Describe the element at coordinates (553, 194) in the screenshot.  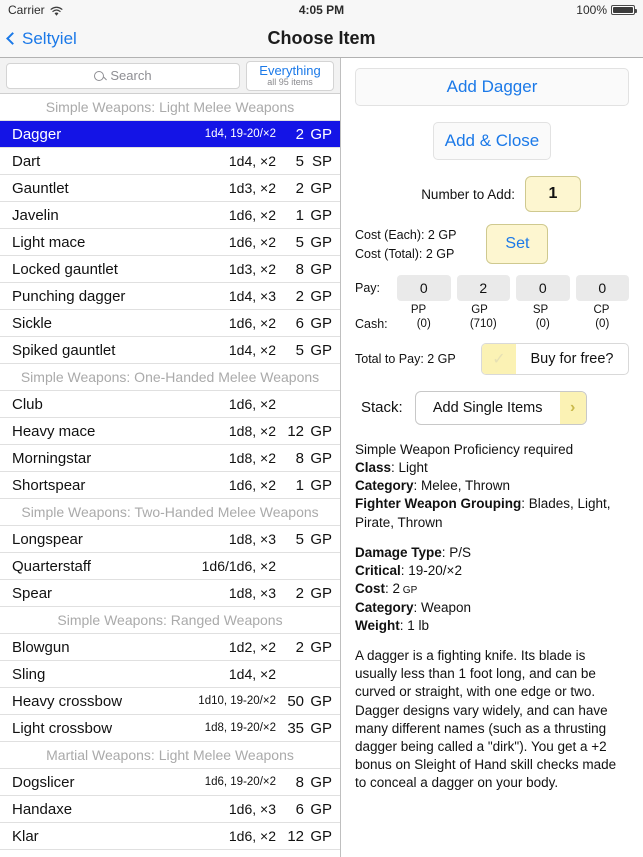
I see `number-to-add-field: 1` at that location.